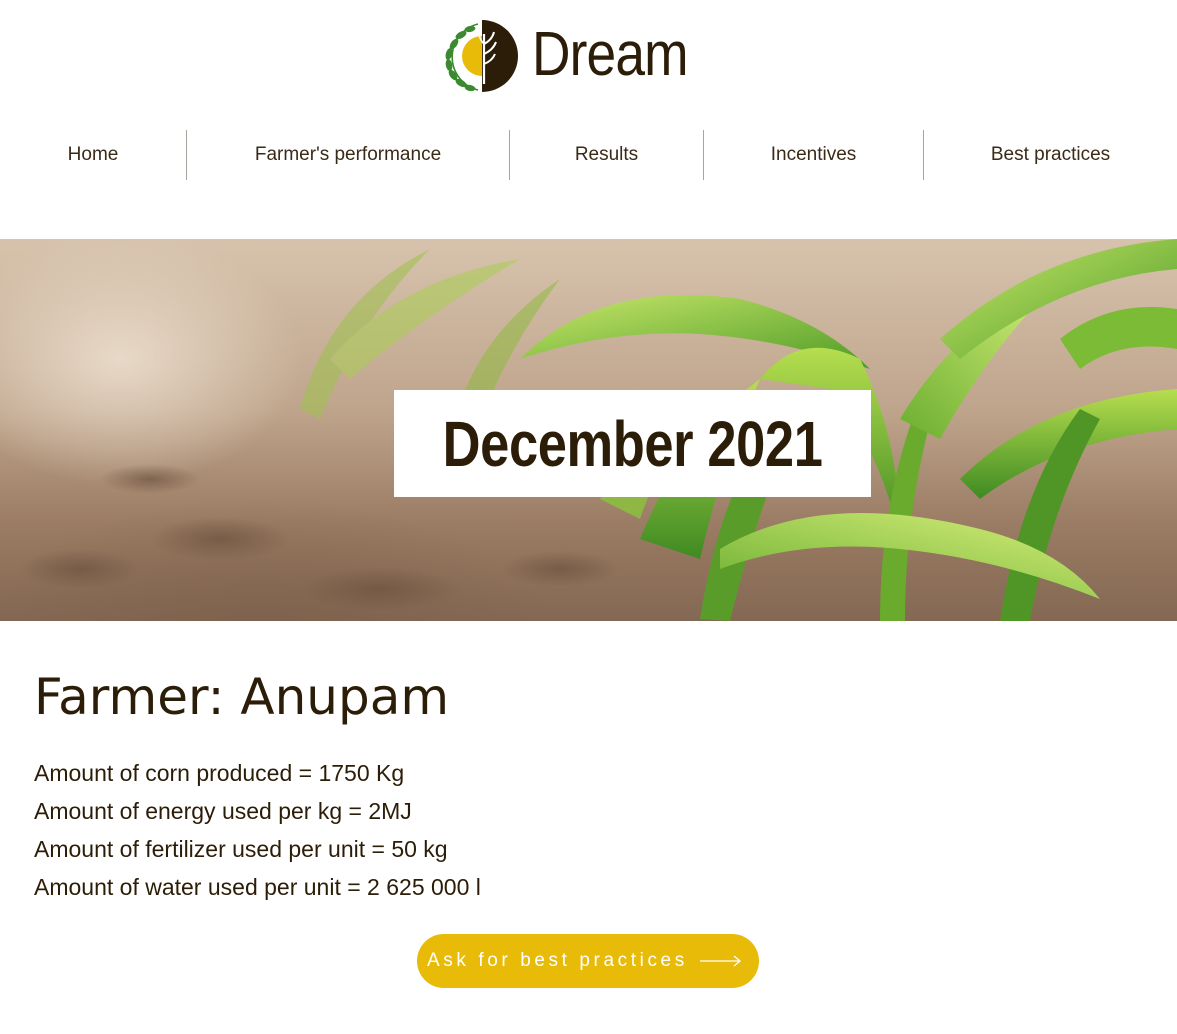  I want to click on nav-item-incentives: Incentives, so click(813, 155).